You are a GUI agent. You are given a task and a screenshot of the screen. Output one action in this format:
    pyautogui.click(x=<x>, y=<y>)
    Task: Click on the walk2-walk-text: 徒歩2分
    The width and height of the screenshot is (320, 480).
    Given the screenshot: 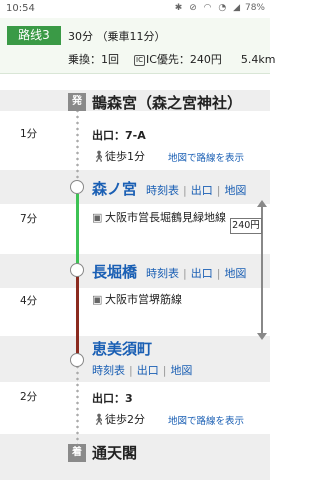 What is the action you would take?
    pyautogui.click(x=125, y=419)
    